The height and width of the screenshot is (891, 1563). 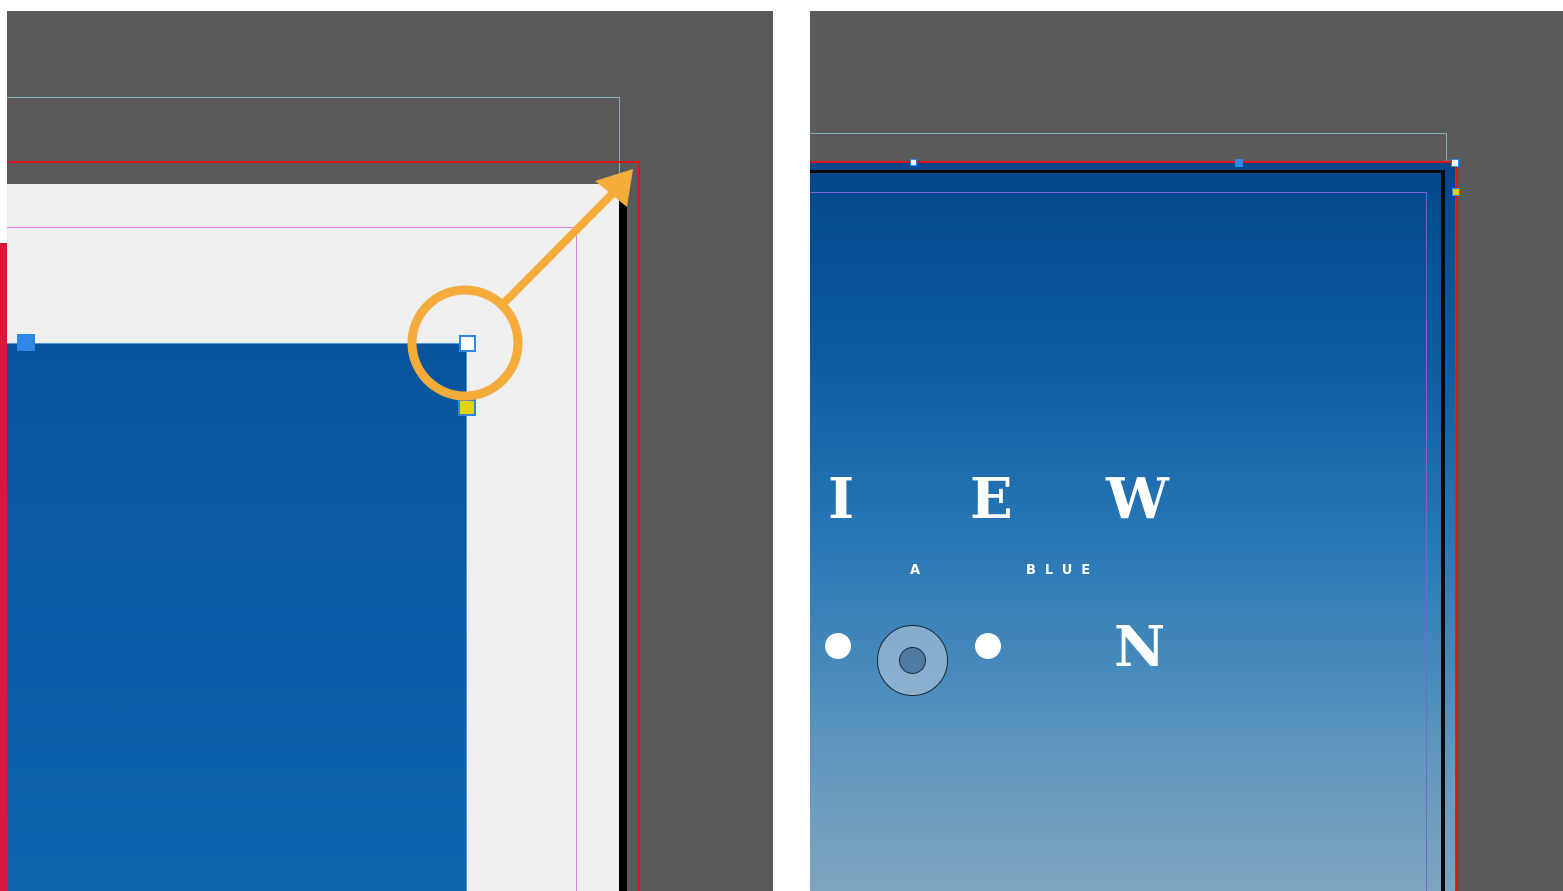 What do you see at coordinates (1137, 499) in the screenshot?
I see `poster-letter-w: W` at bounding box center [1137, 499].